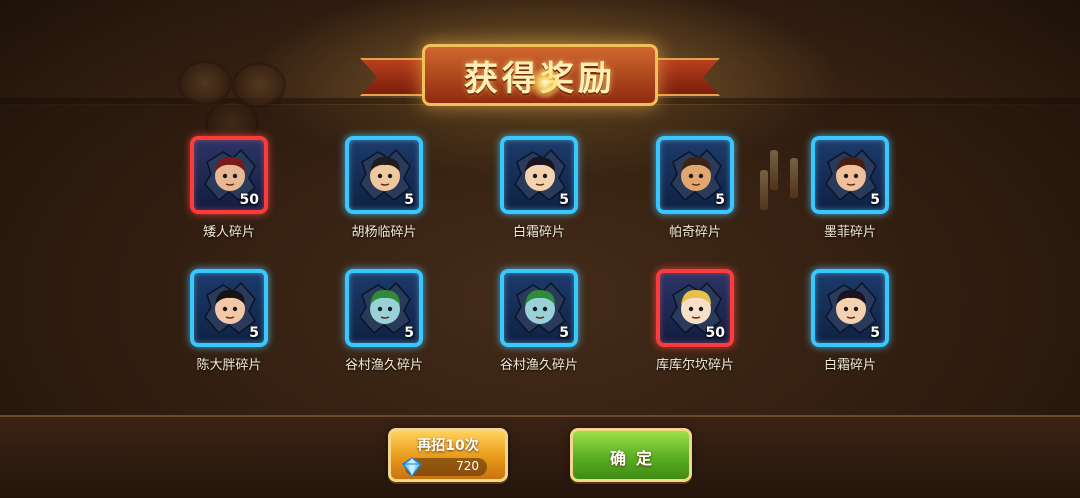 Image resolution: width=1080 pixels, height=498 pixels. I want to click on reward-item: 5 陈大胖碎片, so click(229, 321).